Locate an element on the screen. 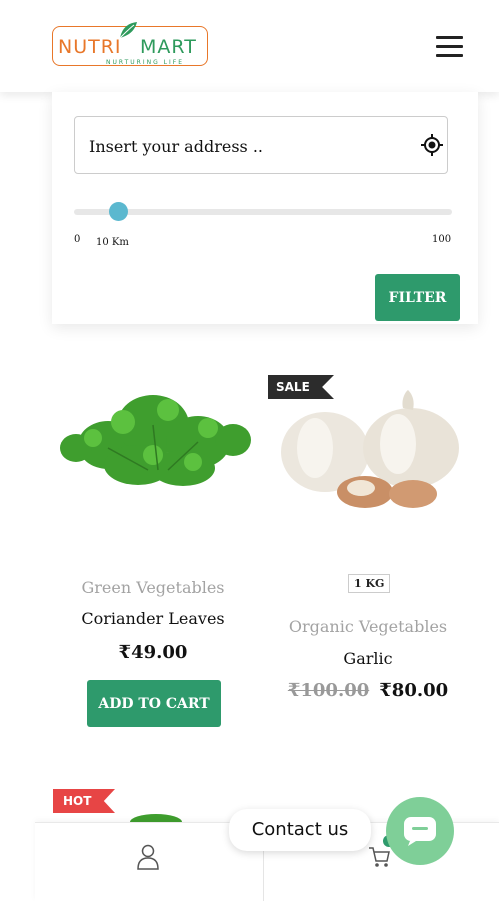 The width and height of the screenshot is (499, 901). contact-us-label: Contact us is located at coordinates (300, 830).